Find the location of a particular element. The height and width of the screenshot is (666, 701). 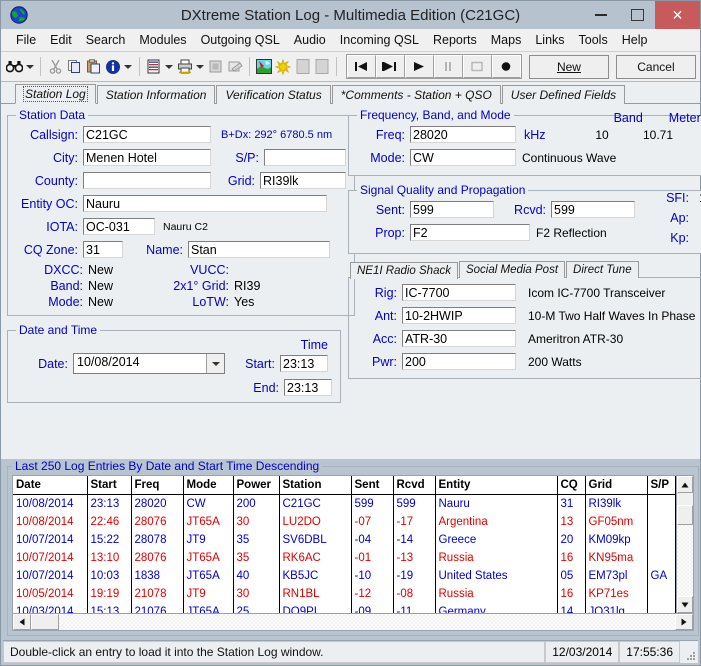

menu-search: Search is located at coordinates (106, 40).